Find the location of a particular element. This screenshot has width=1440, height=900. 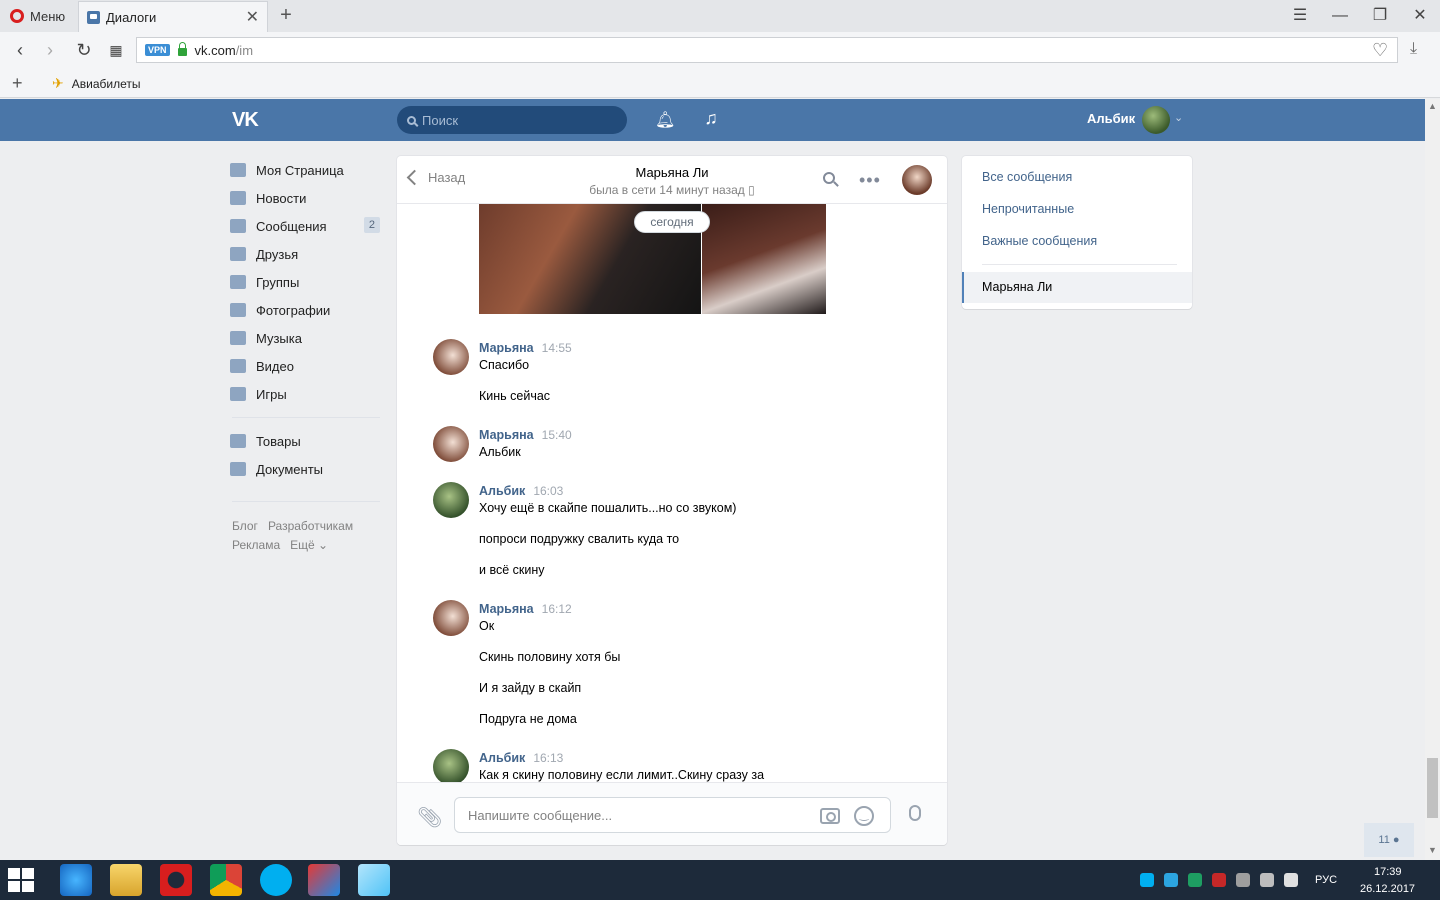

tab-menu-icon: ☰ is located at coordinates (1300, 16).